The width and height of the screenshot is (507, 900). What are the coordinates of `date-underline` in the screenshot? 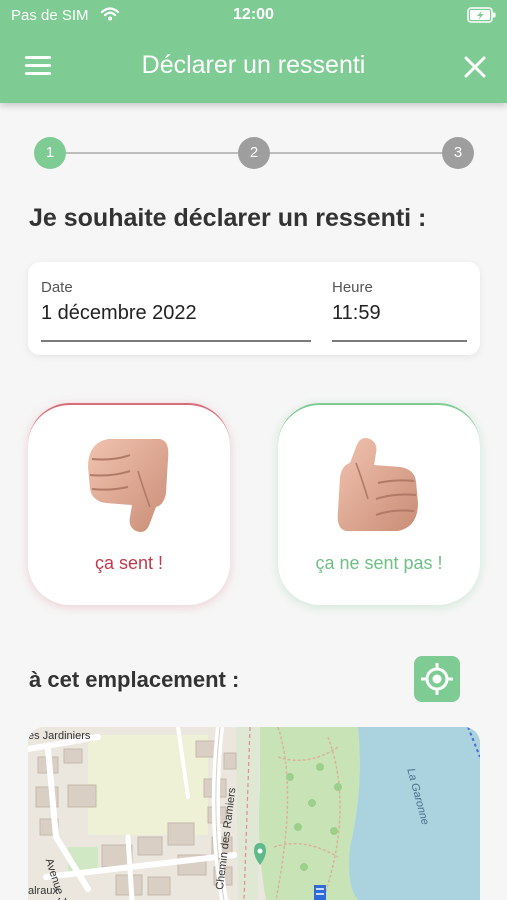 It's located at (176, 341).